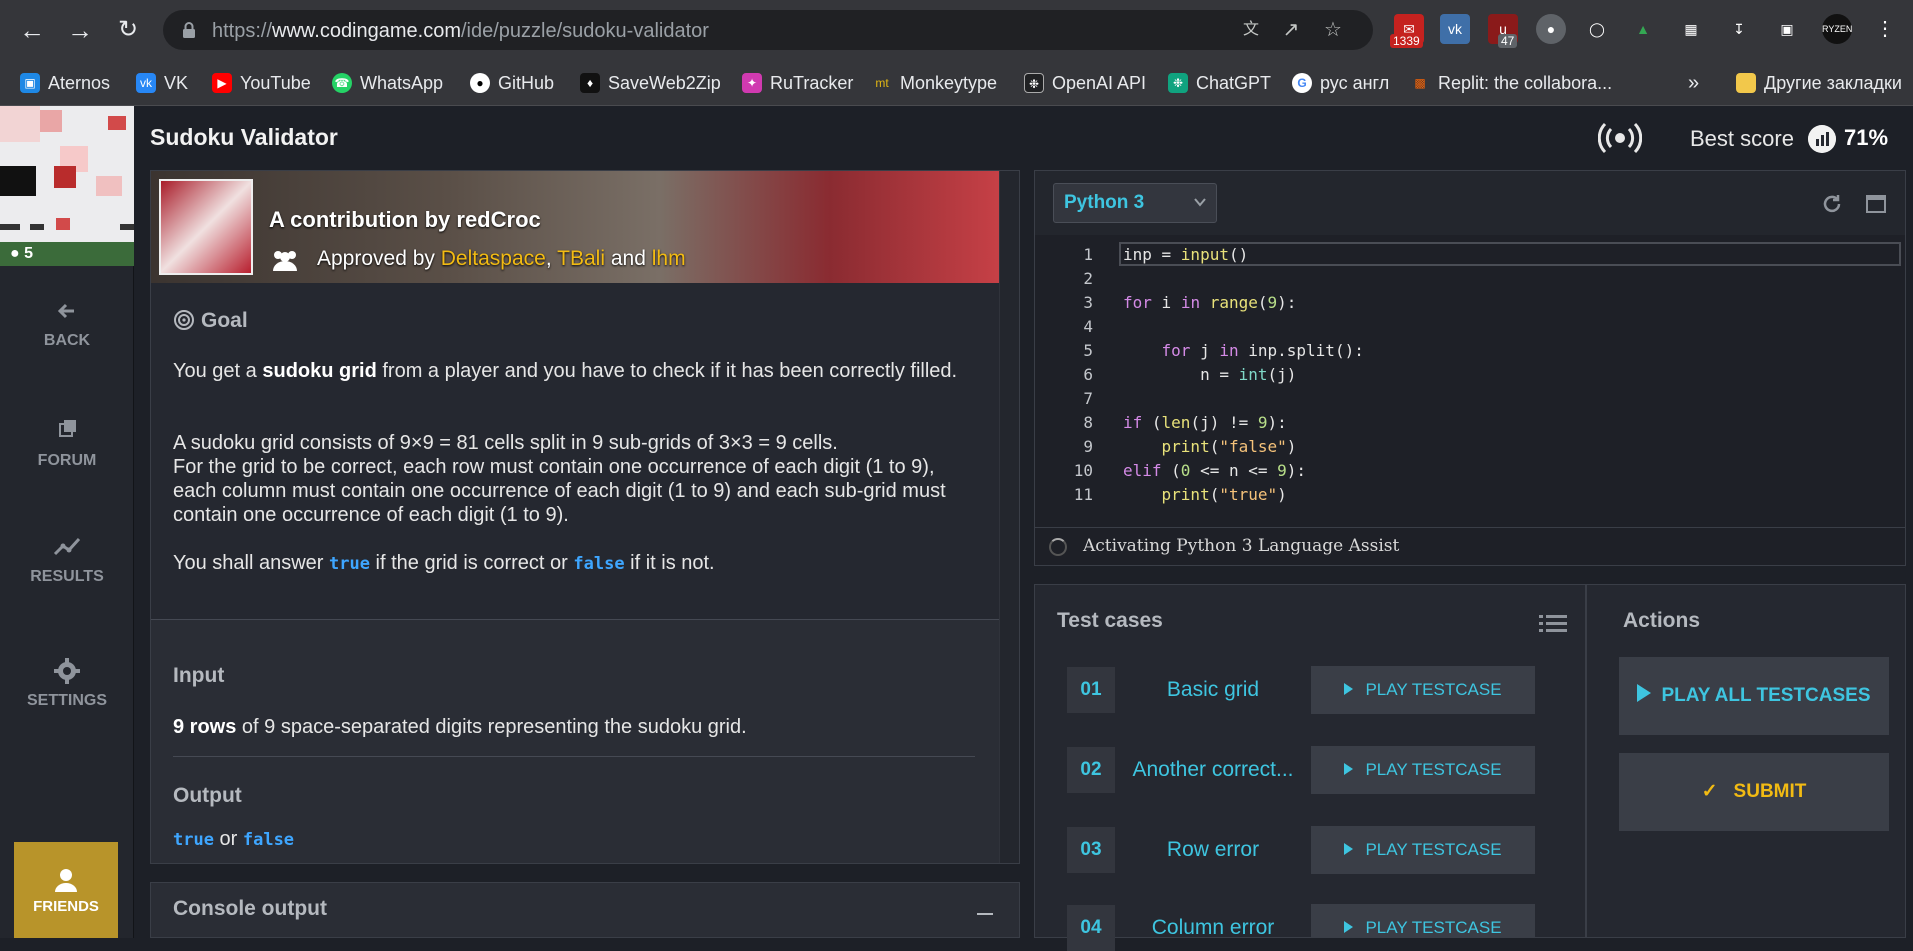 The width and height of the screenshot is (1913, 951). I want to click on goal-title: Goal, so click(224, 320).